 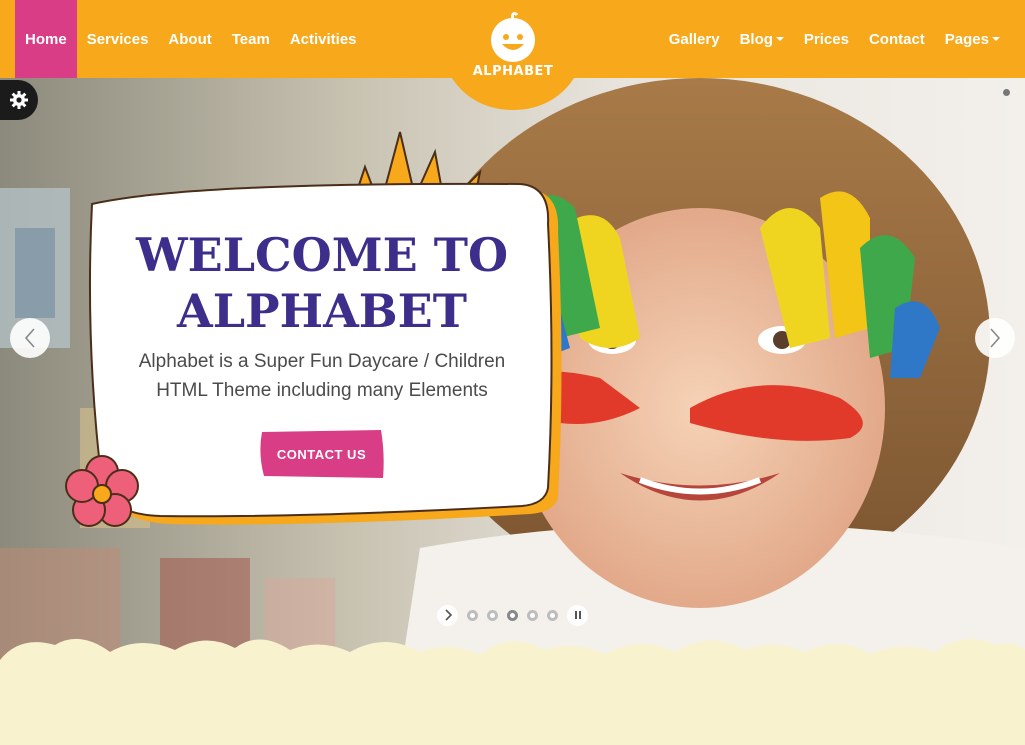 I want to click on slider-indicator-dot, so click(x=1006, y=92).